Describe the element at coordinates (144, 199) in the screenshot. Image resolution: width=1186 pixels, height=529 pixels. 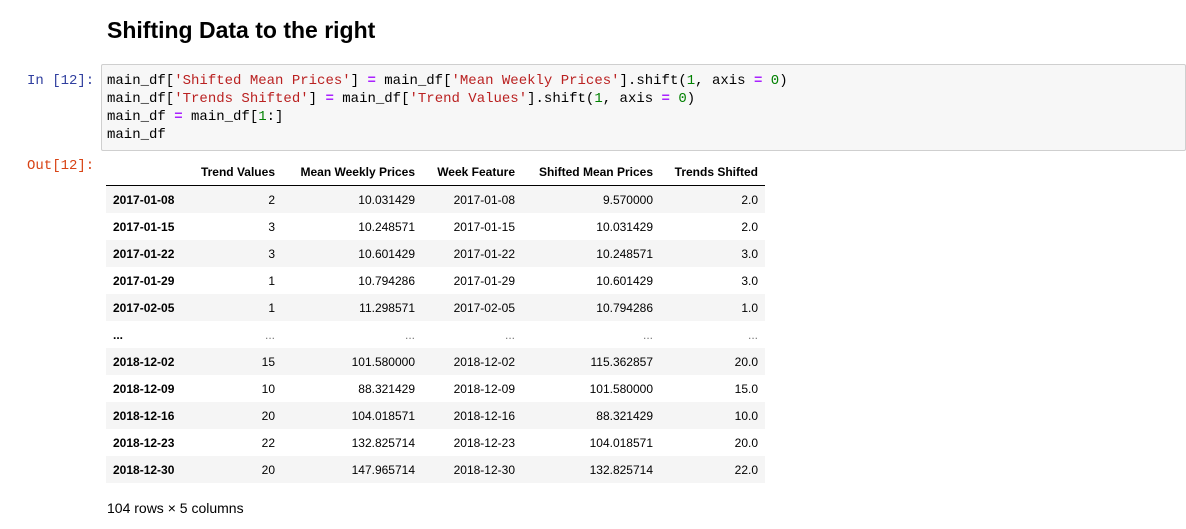
I see `row-index: 2017-01-08` at that location.